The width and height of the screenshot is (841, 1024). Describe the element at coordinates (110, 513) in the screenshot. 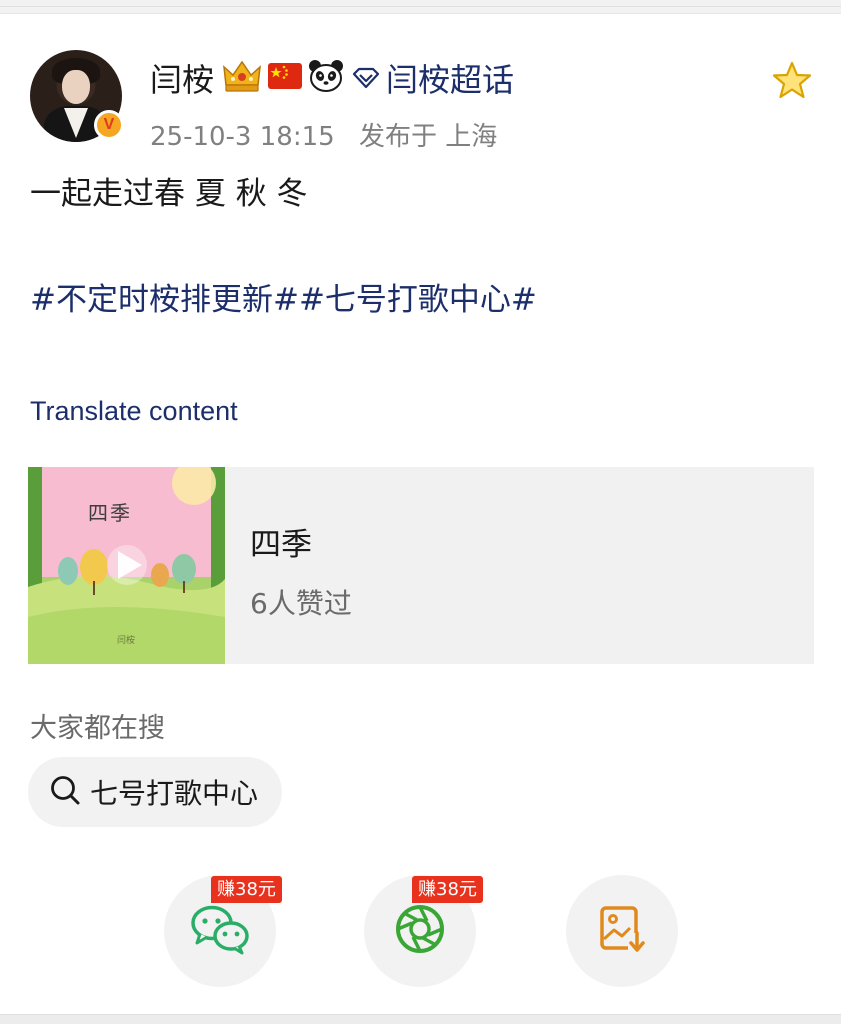

I see `cover-title: 四季` at that location.